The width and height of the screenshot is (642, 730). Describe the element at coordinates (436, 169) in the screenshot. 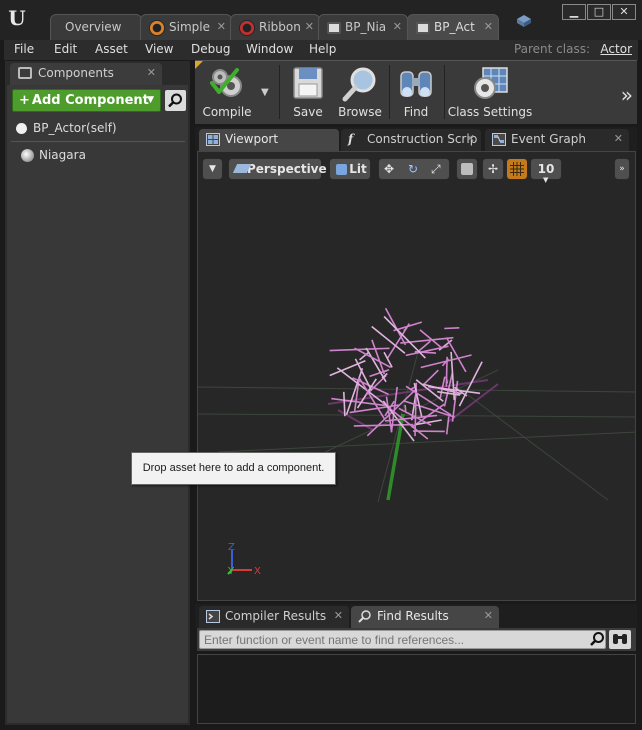

I see `scale-icon: ⤢` at that location.